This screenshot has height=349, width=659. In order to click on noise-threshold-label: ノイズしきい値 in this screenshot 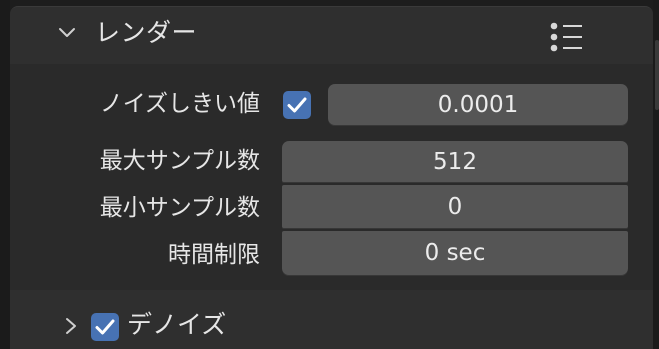, I will do `click(179, 104)`.